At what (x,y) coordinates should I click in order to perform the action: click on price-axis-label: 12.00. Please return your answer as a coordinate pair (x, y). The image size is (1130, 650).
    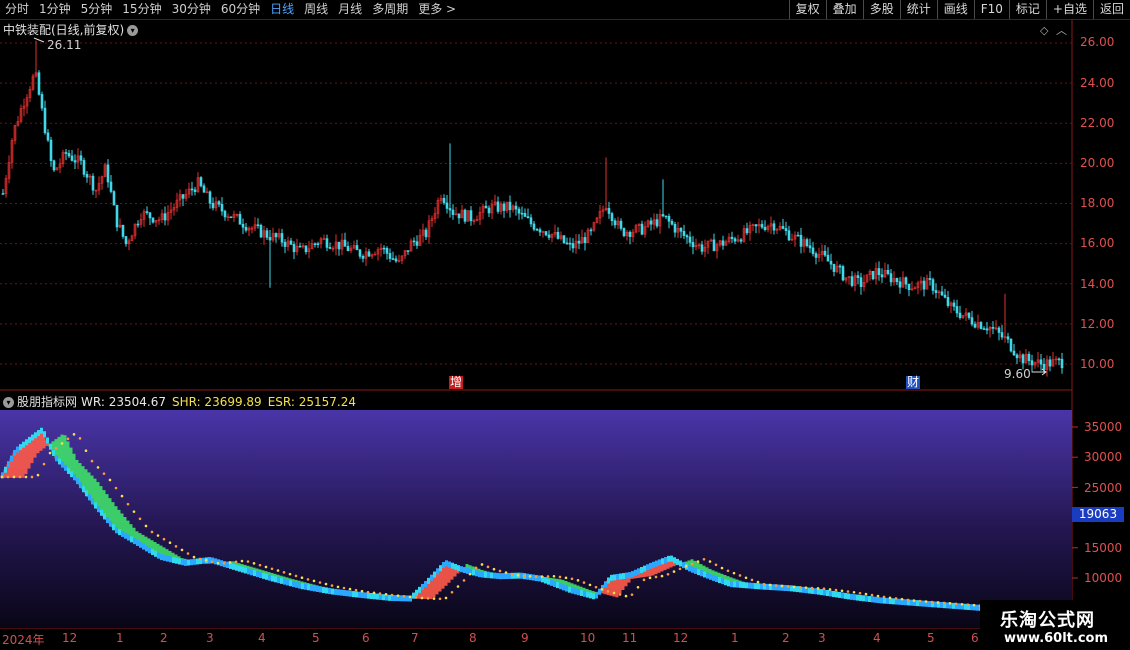
    Looking at the image, I should click on (1097, 324).